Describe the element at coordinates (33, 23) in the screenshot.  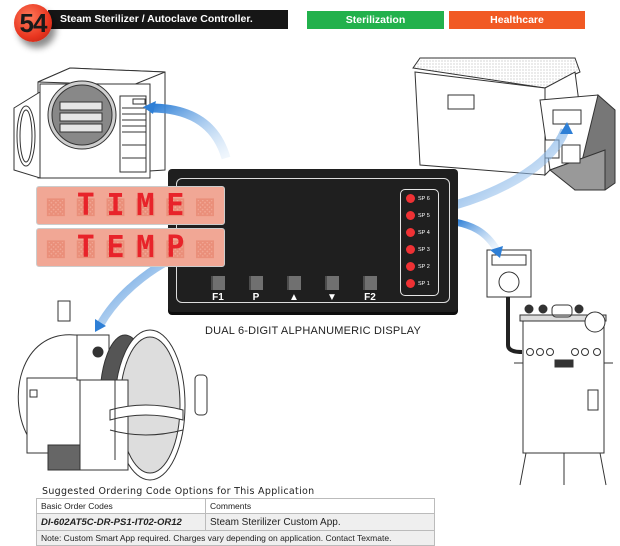
I see `application-number-badge: 54` at that location.